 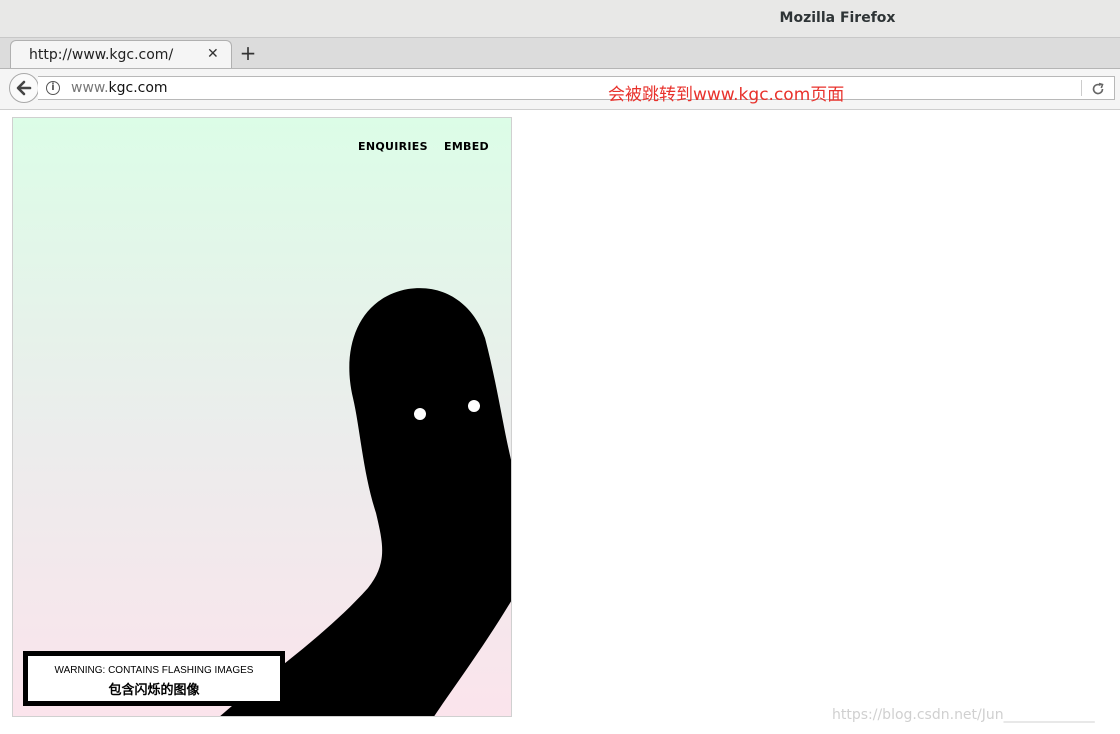 What do you see at coordinates (1098, 89) in the screenshot?
I see `reload-icon` at bounding box center [1098, 89].